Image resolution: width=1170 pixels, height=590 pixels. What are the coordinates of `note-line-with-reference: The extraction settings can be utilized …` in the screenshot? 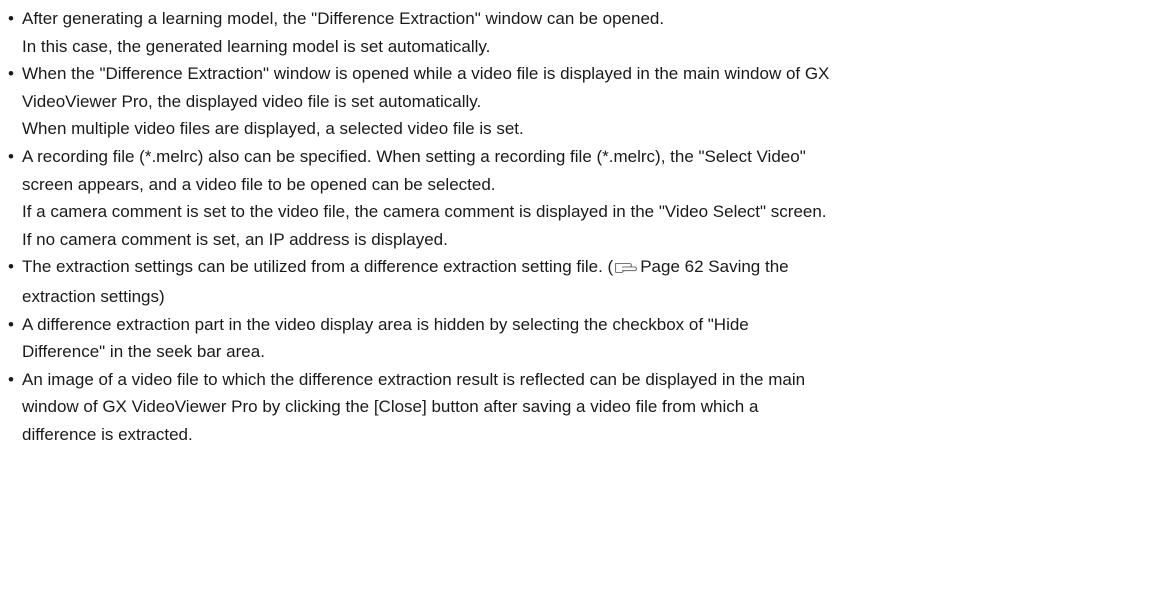 It's located at (592, 268).